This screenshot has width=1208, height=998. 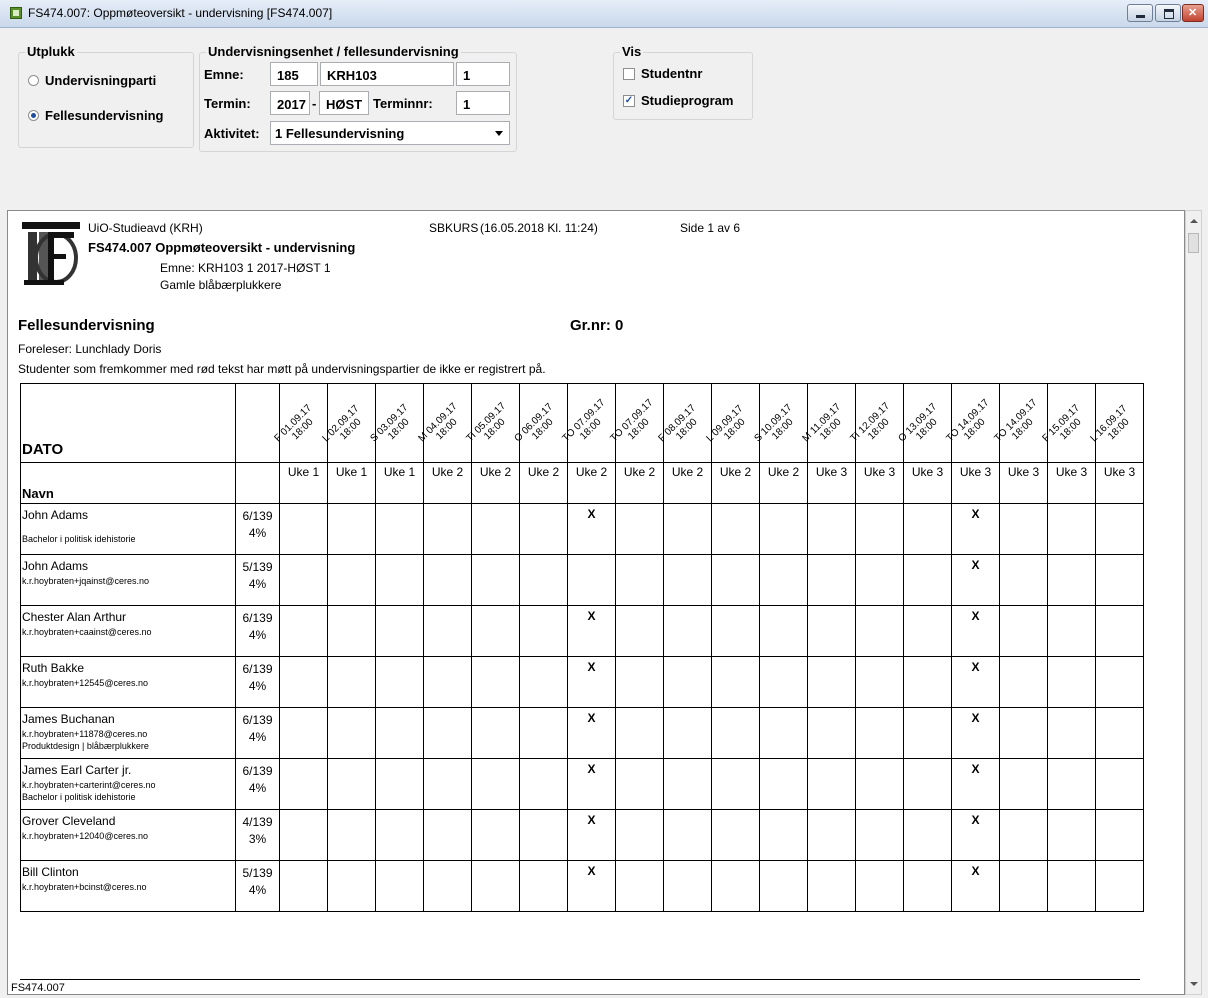 I want to click on attendance-count-cell: 6/139 4%, so click(x=257, y=682).